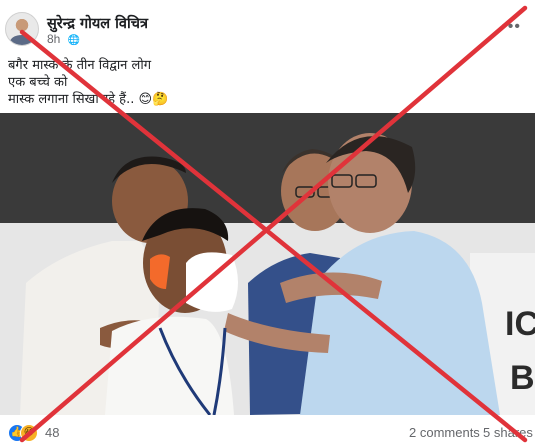  Describe the element at coordinates (63, 39) in the screenshot. I see `post-meta: 8h 🌐` at that location.